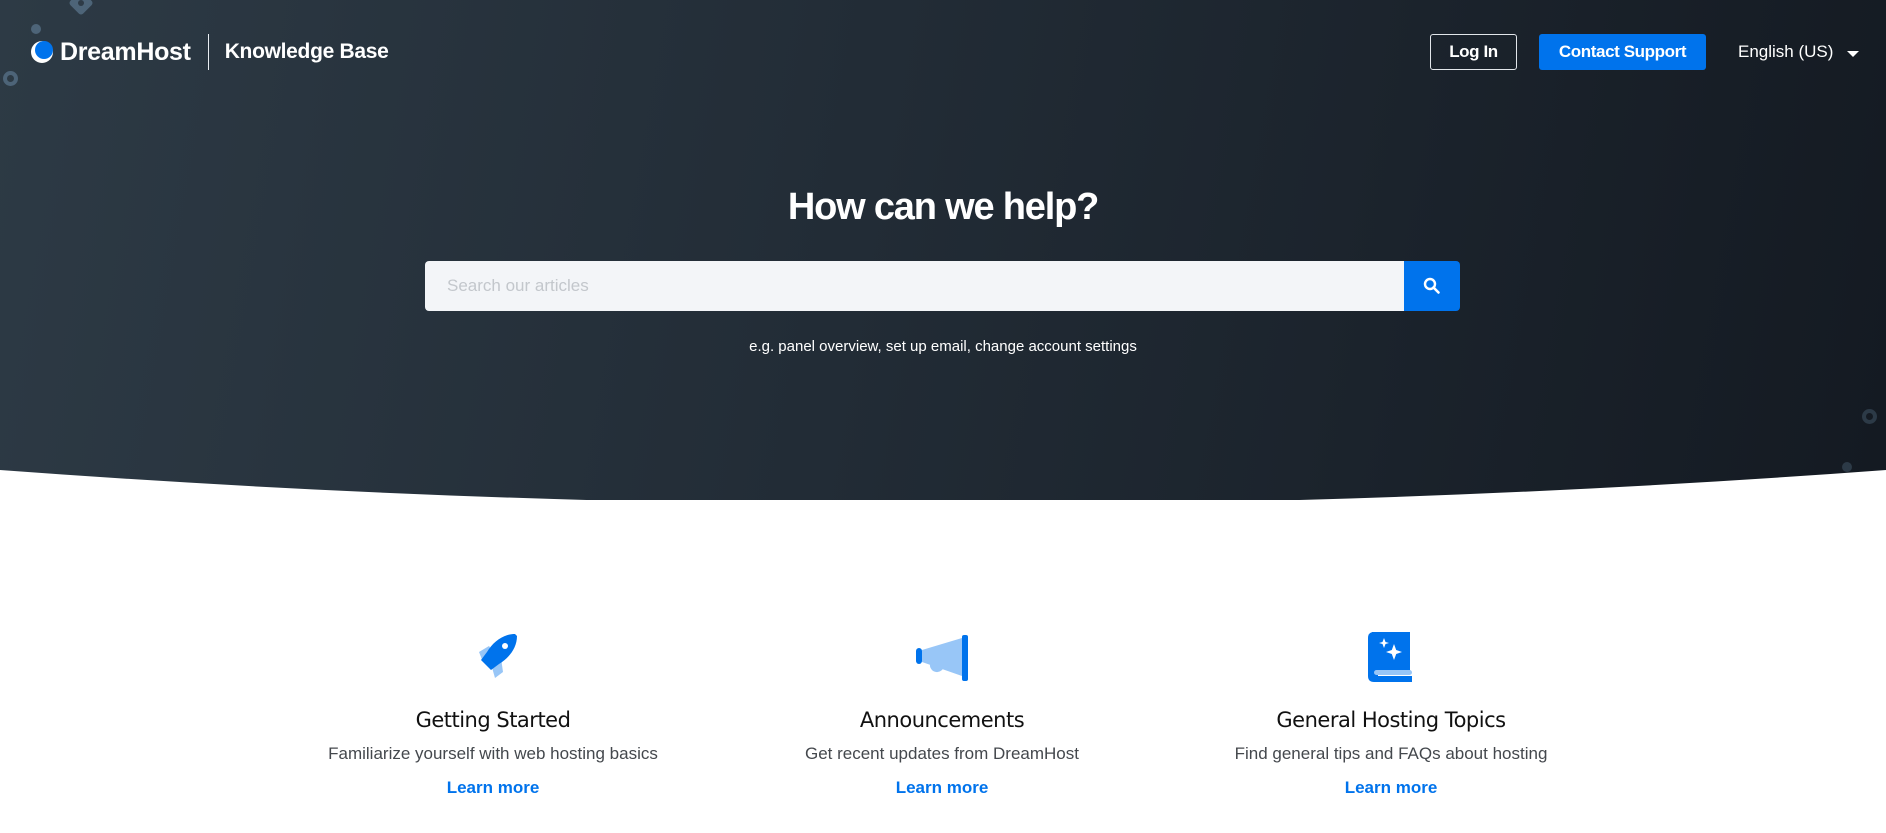 This screenshot has width=1886, height=833. Describe the element at coordinates (42, 52) in the screenshot. I see `dreamhost-moon-icon` at that location.